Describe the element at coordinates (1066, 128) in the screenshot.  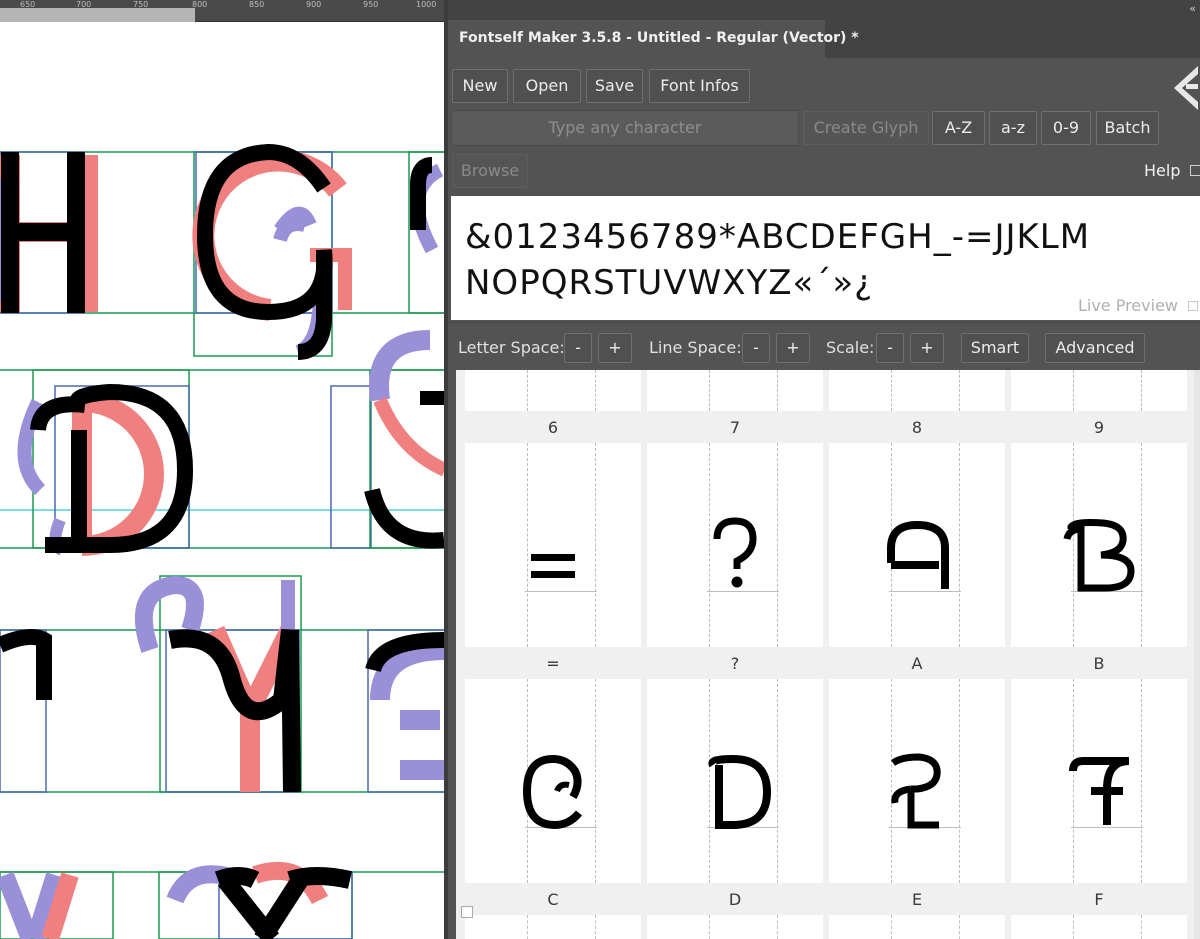
I see `digits-button: 0-9` at that location.